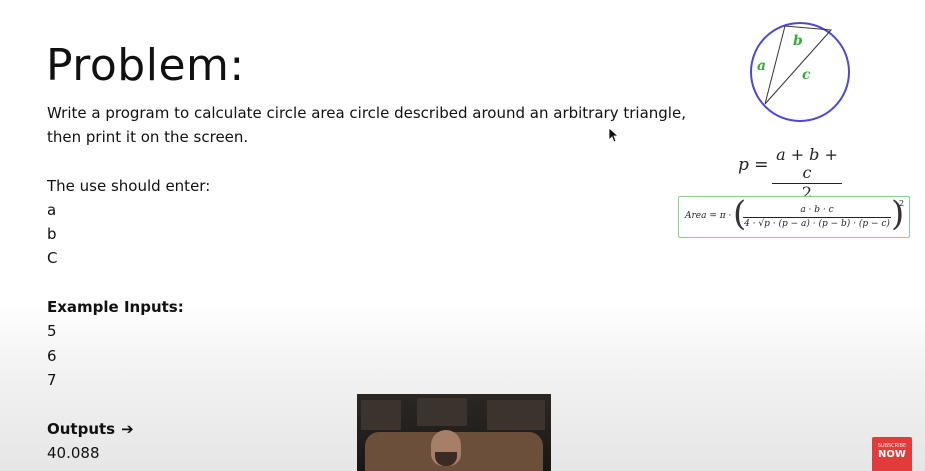 The width and height of the screenshot is (925, 471). Describe the element at coordinates (761, 66) in the screenshot. I see `side-label-a: a` at that location.